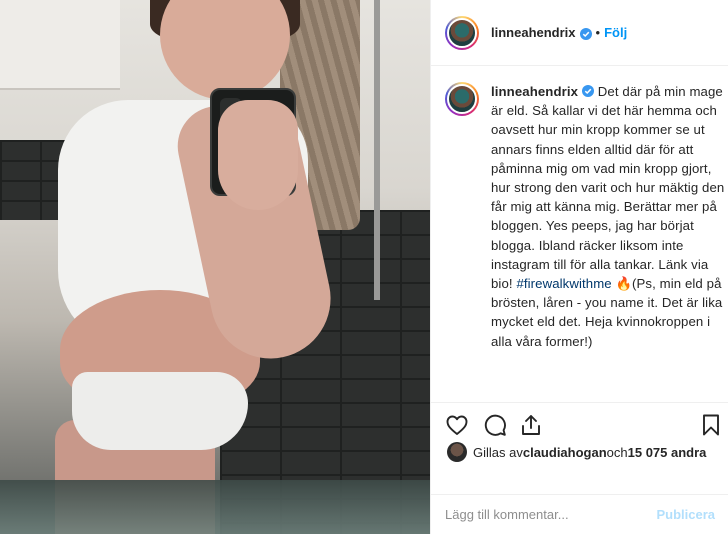  What do you see at coordinates (533, 32) in the screenshot?
I see `header-username: linneahendrix` at bounding box center [533, 32].